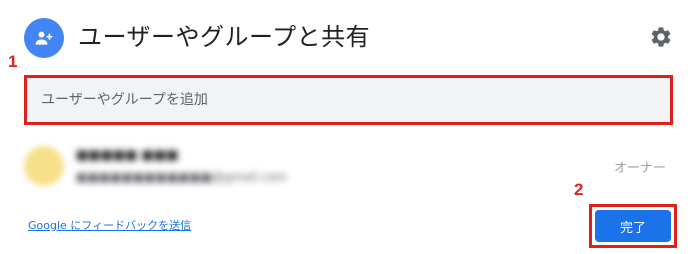 The image size is (699, 254). Describe the element at coordinates (224, 37) in the screenshot. I see `dialog-title: ユーザーやグループと共有` at that location.